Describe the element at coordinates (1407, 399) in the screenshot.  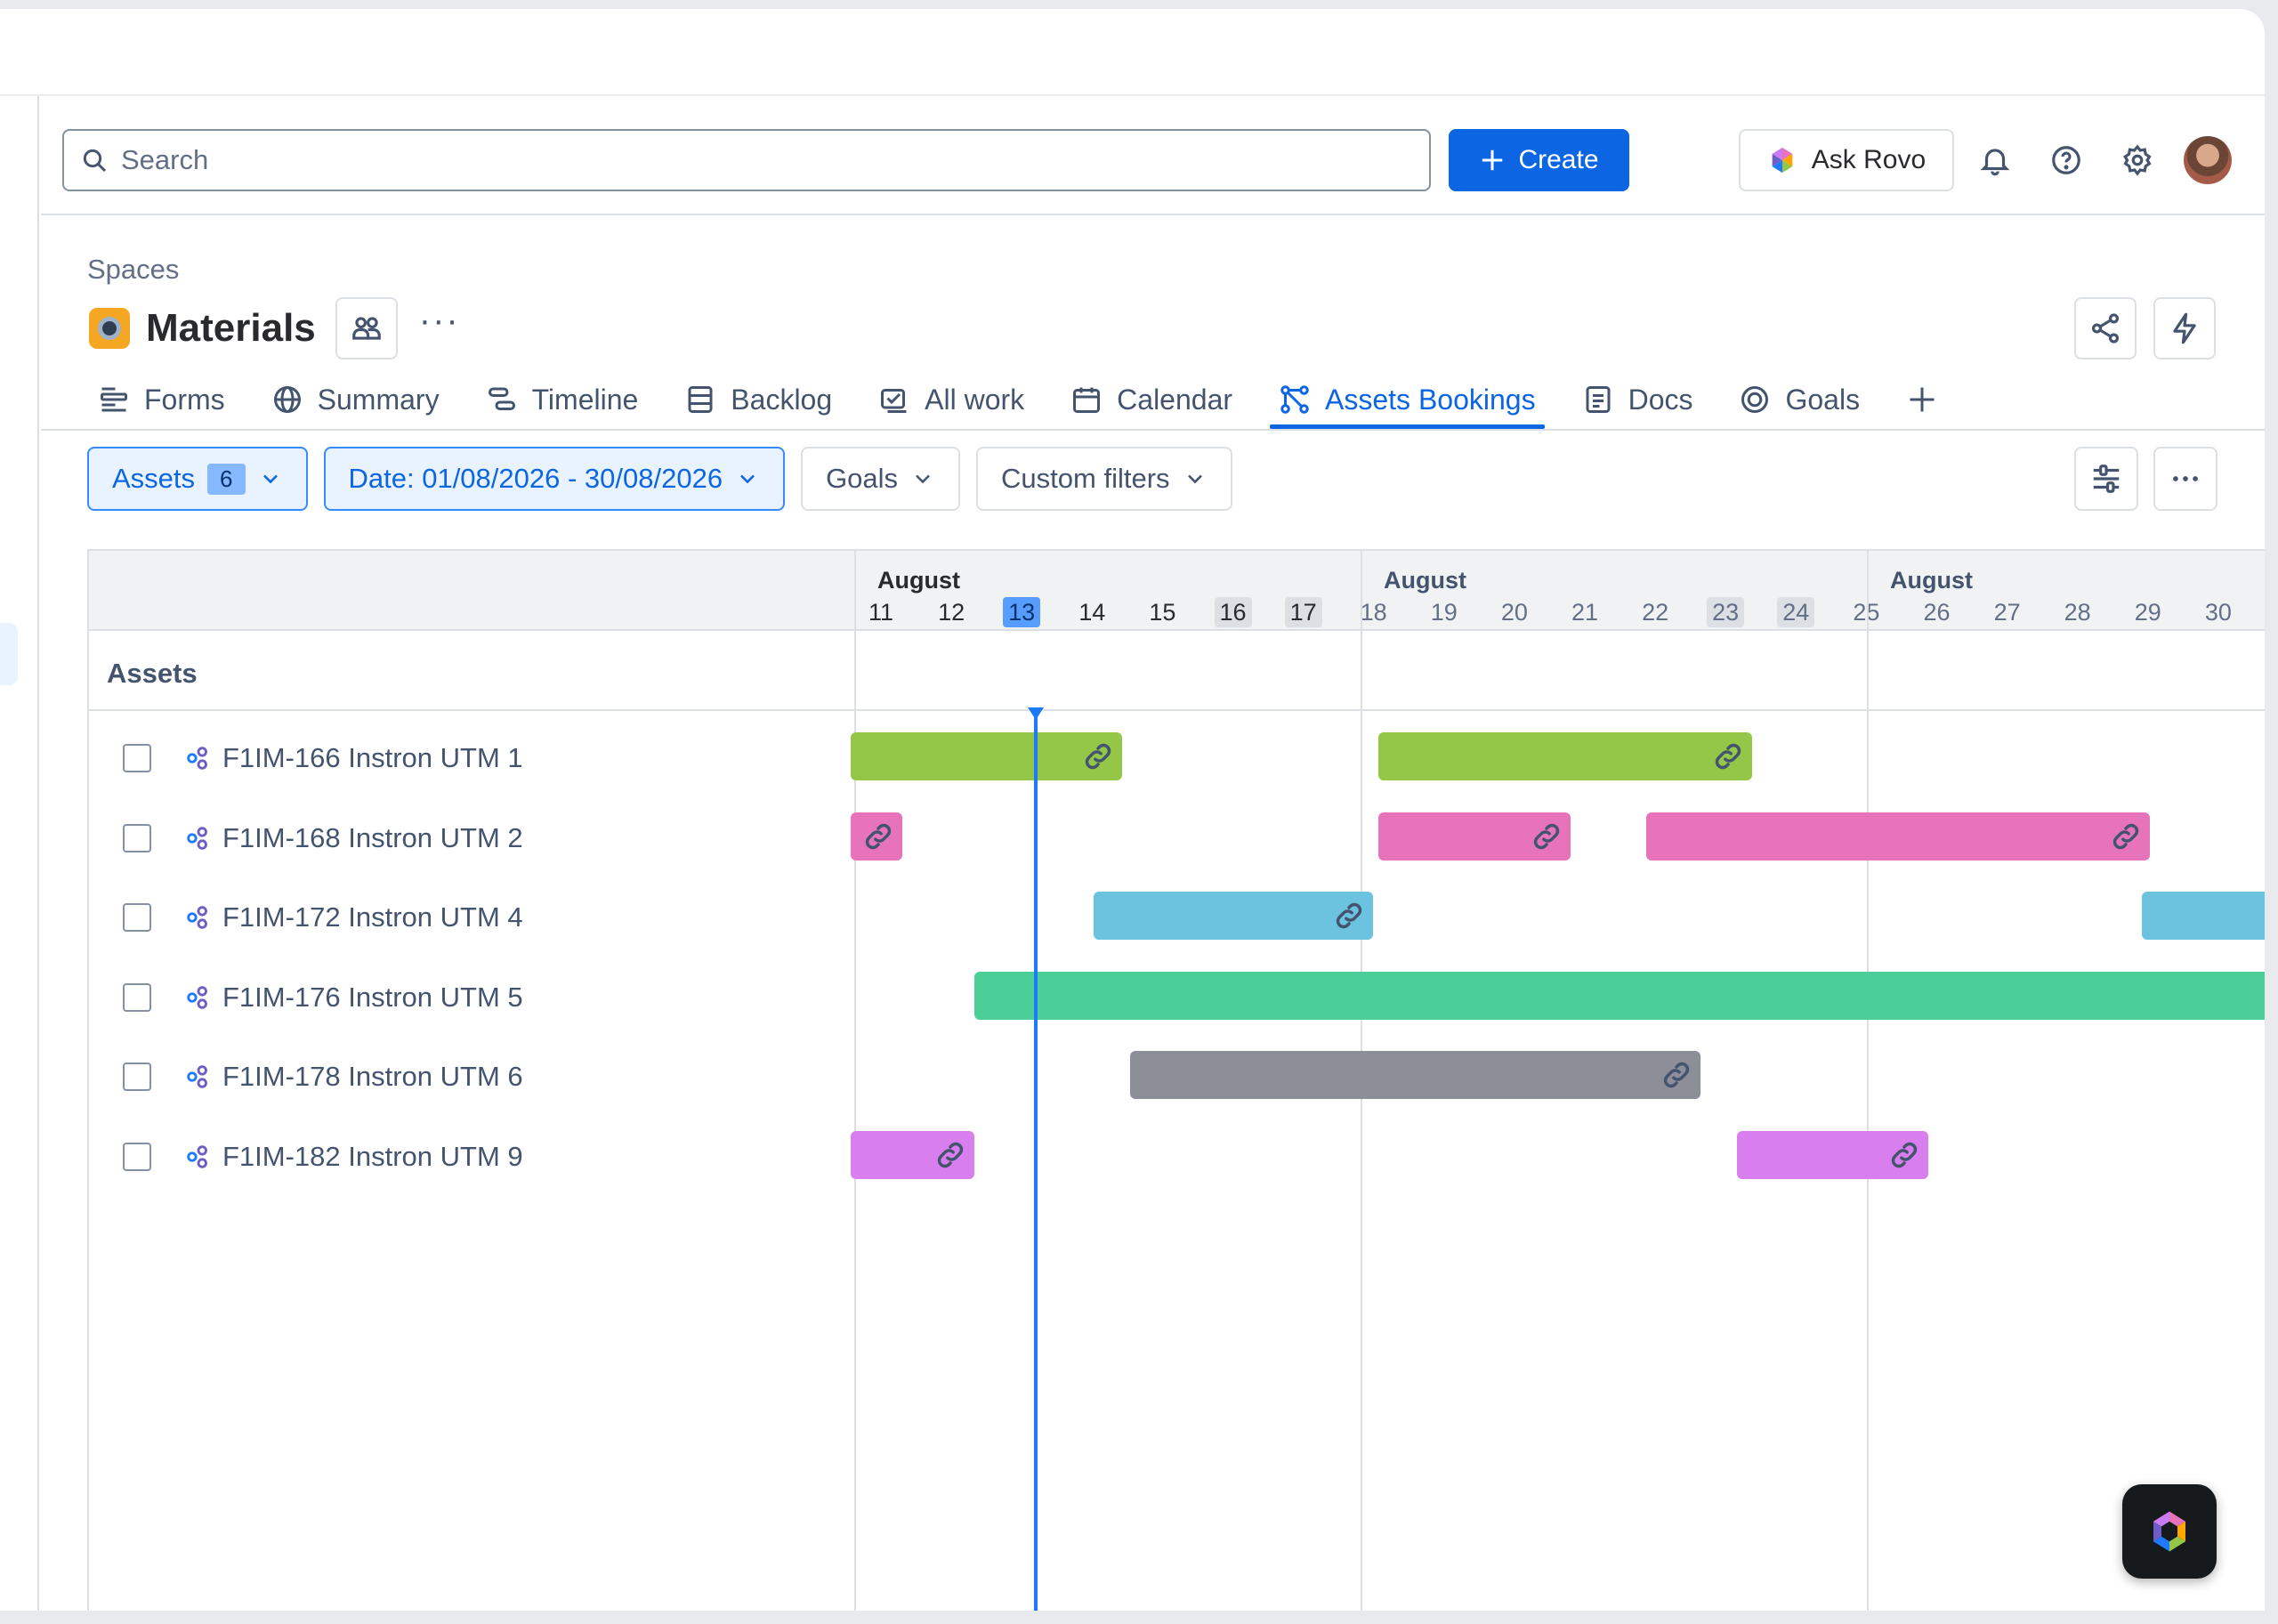
I see `tab-assets-bookings: Assets Bookings` at that location.